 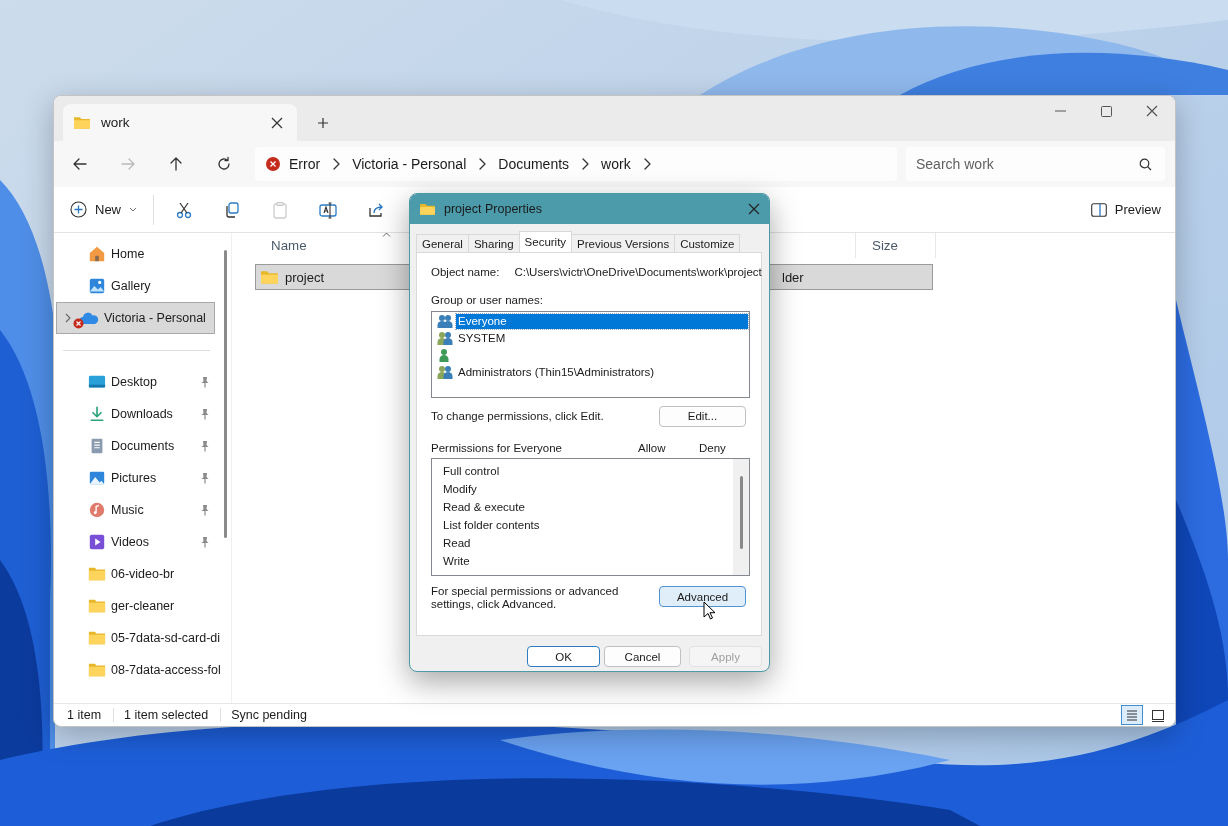 What do you see at coordinates (492, 525) in the screenshot?
I see `permission-name: List folder contents` at bounding box center [492, 525].